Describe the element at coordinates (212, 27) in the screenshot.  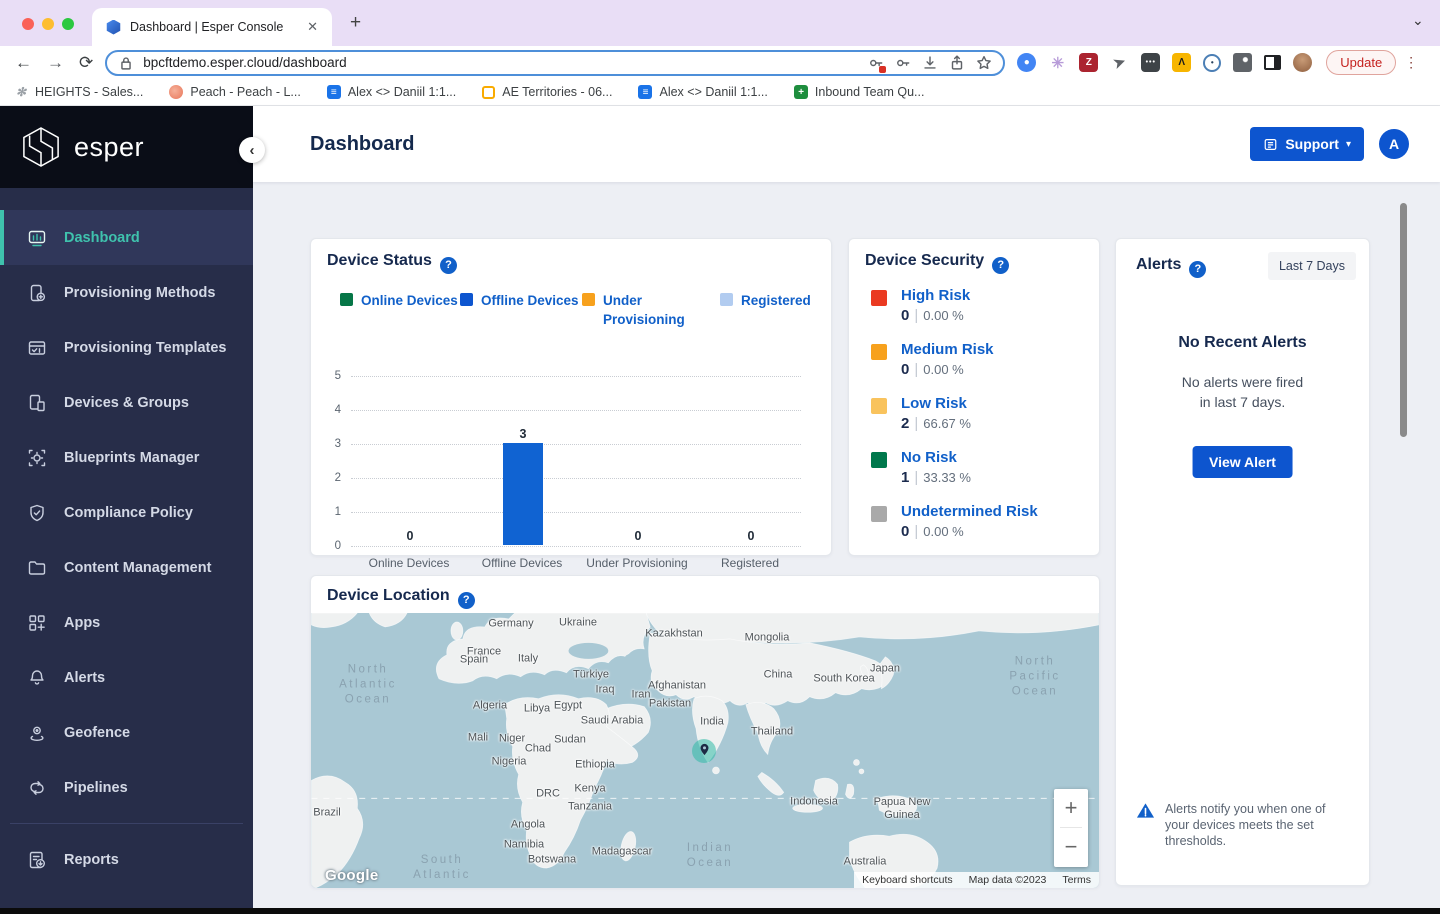
I see `browser-tab: Dashboard | Esper Console ✕` at that location.